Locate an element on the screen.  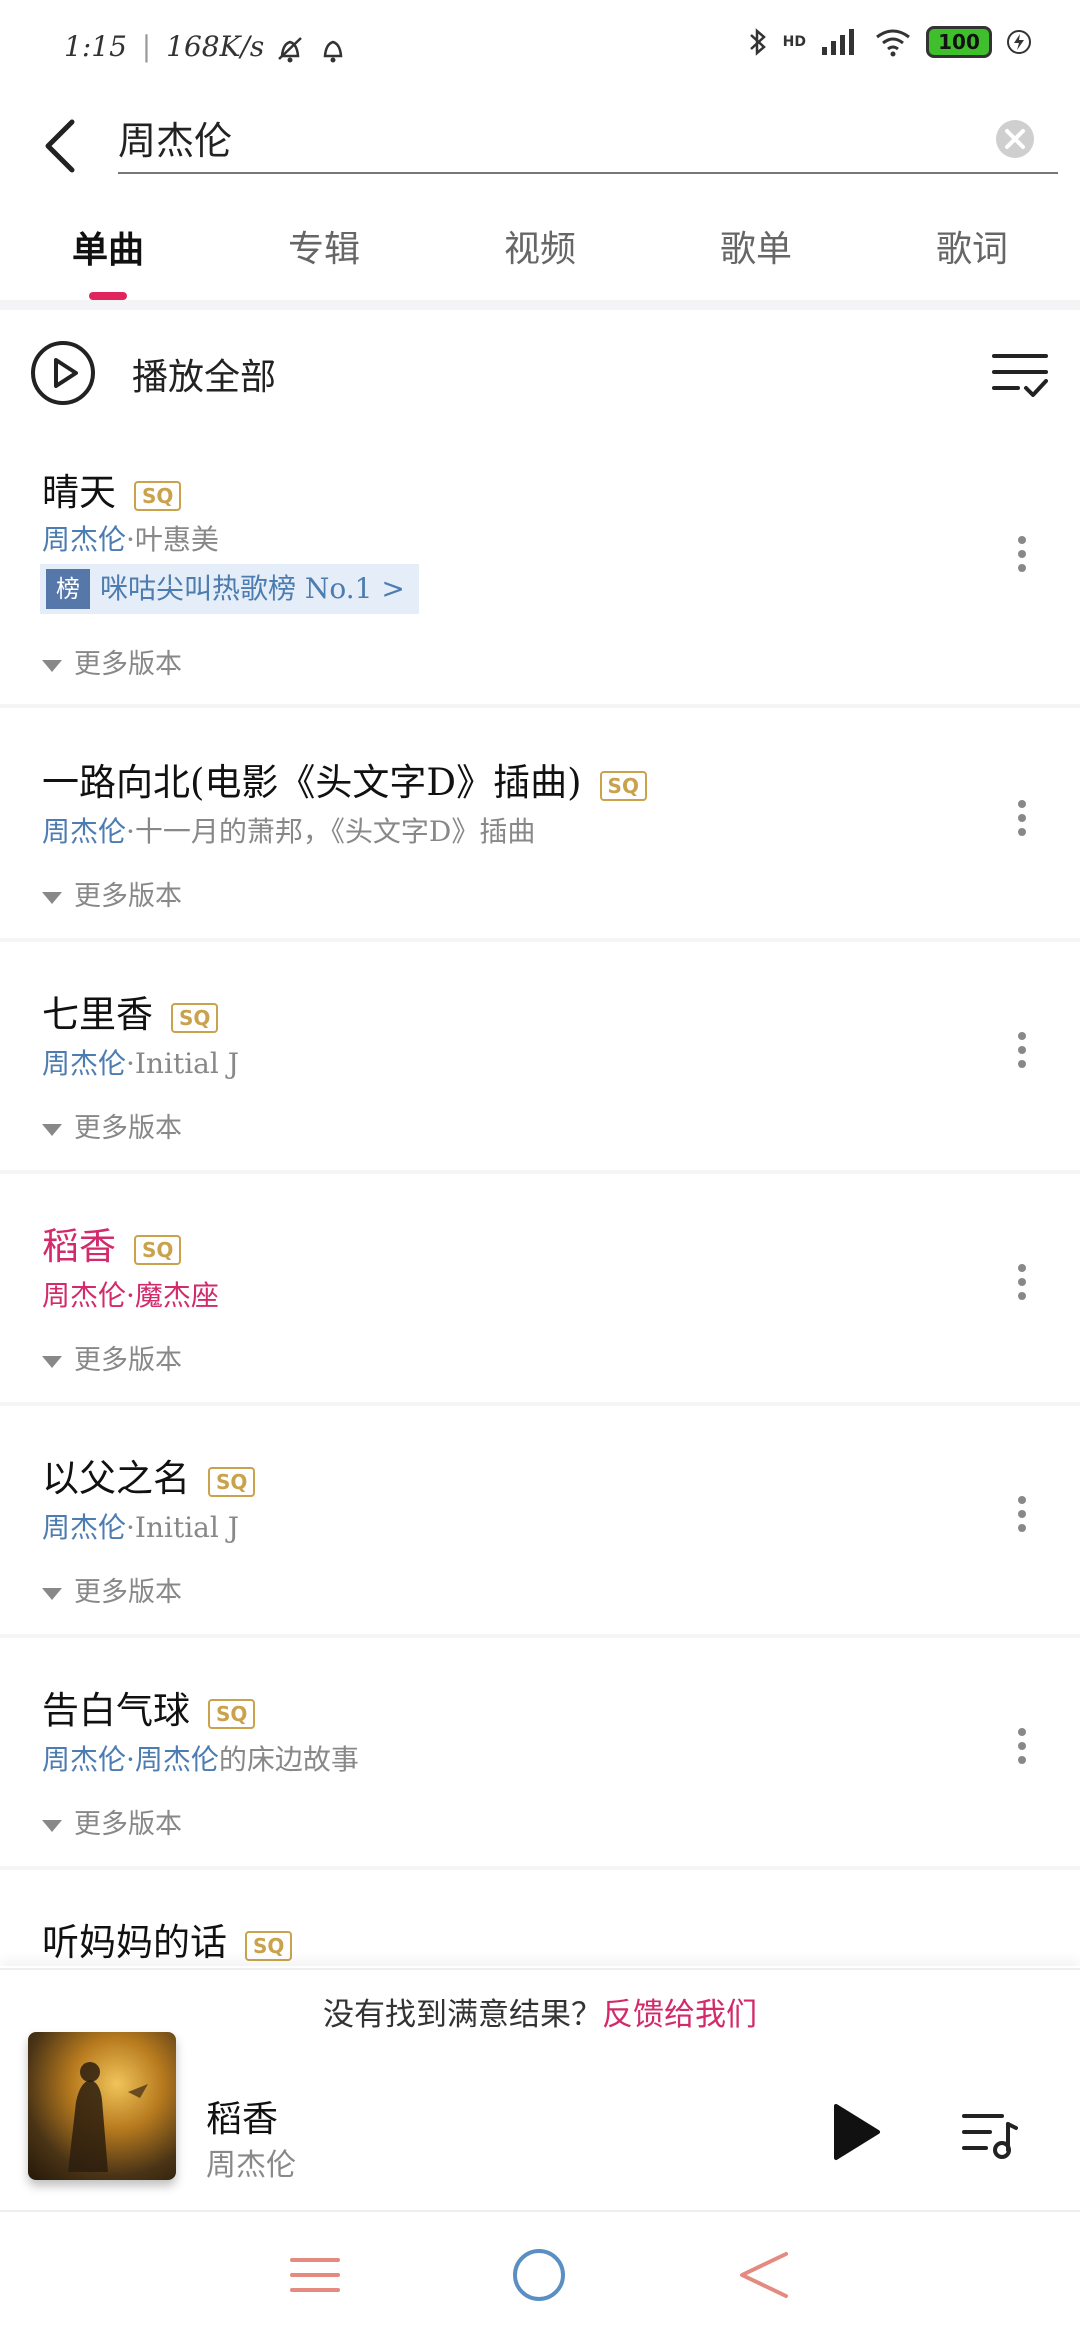
player-artist: 周杰伦 is located at coordinates (251, 2162).